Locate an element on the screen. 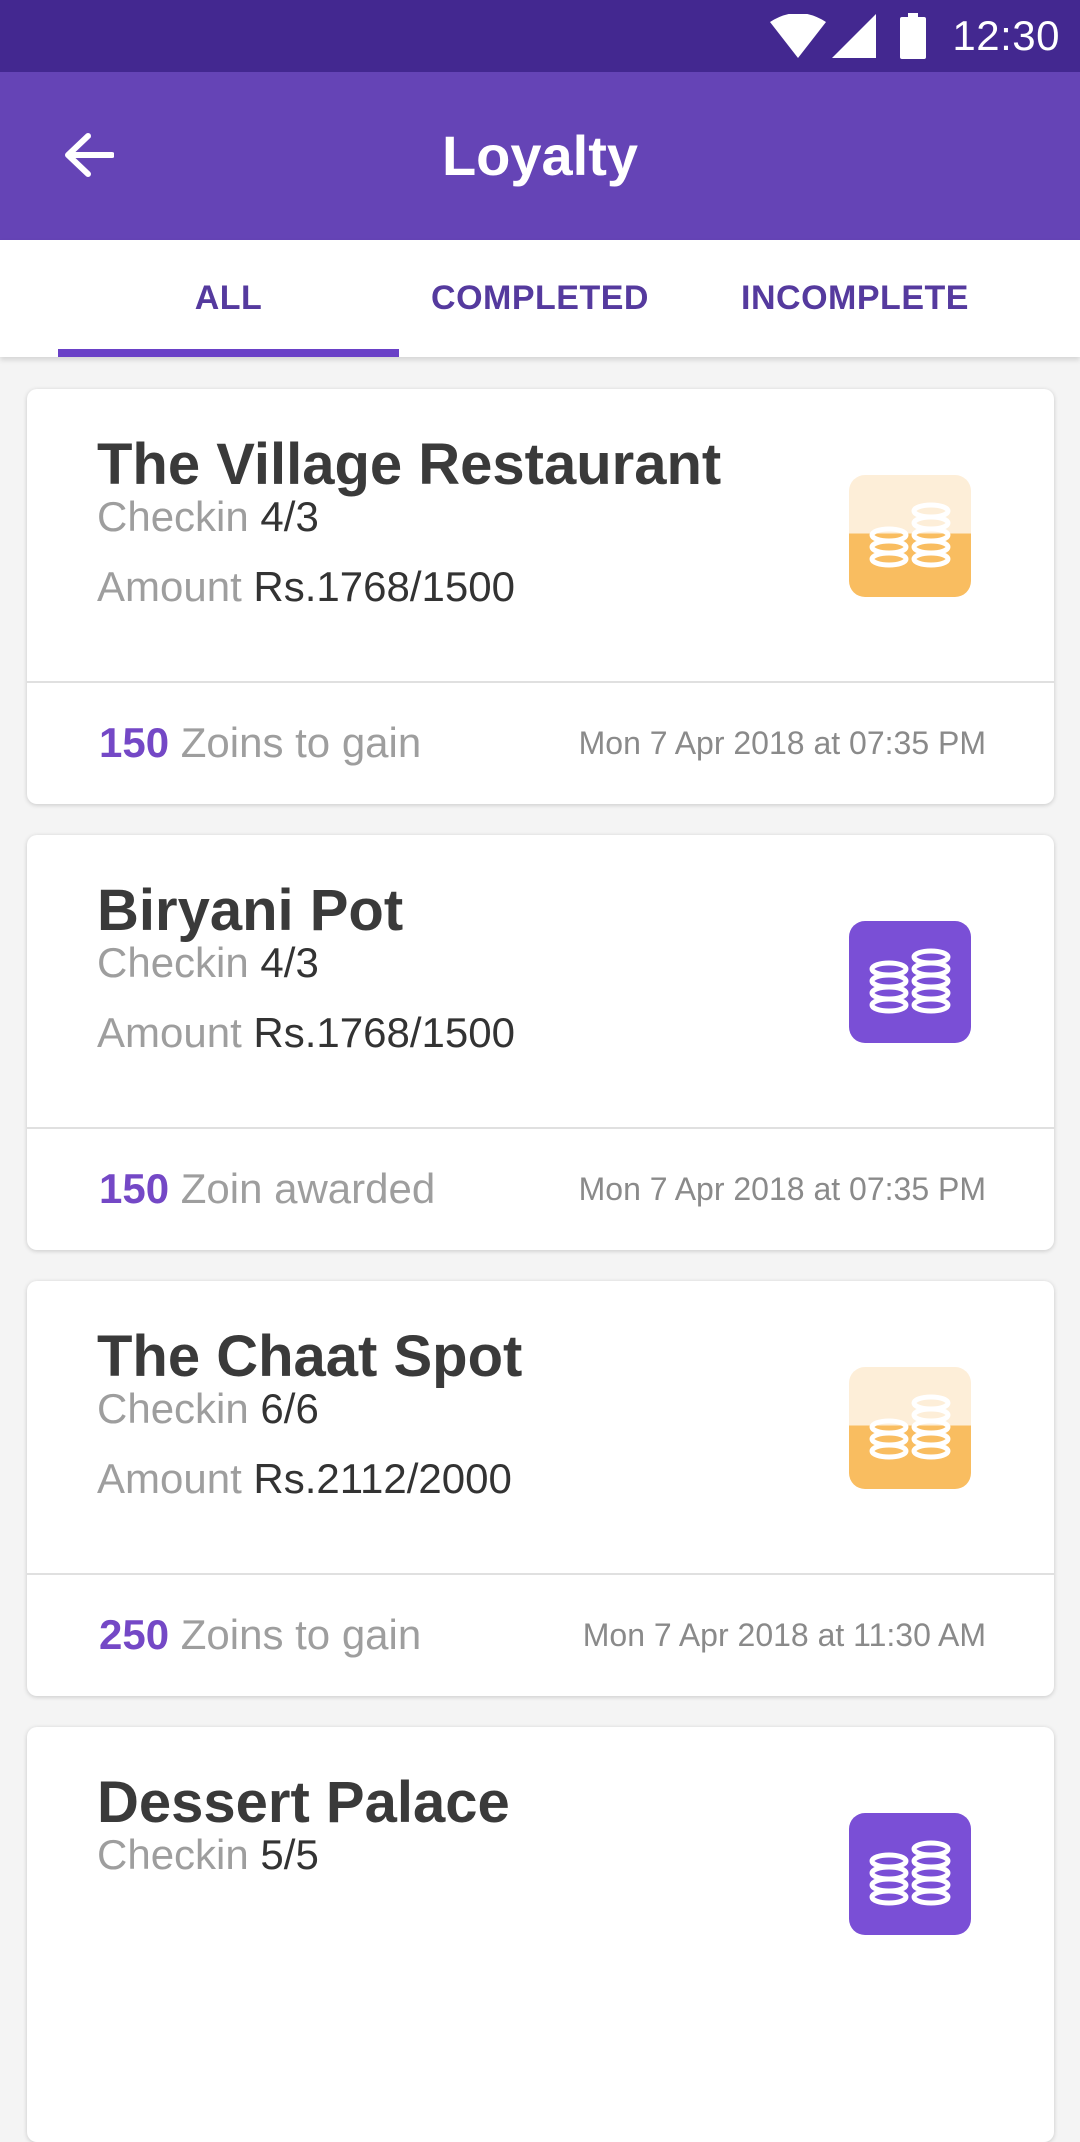 This screenshot has width=1080, height=2142. zoins-info: 150 Zoins to gain is located at coordinates (260, 743).